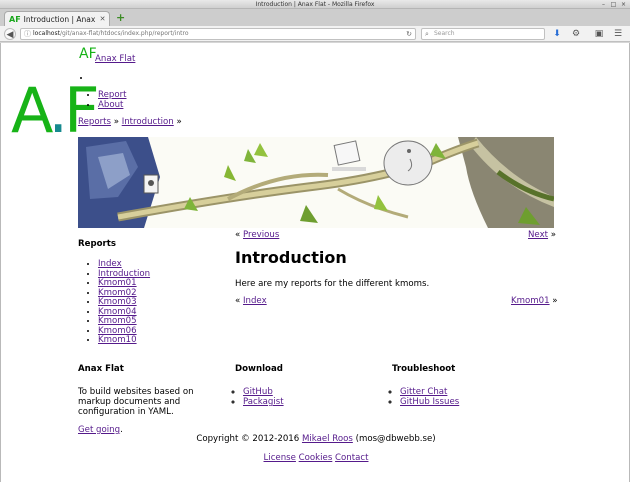 The width and height of the screenshot is (630, 482). I want to click on previous-link: Previous, so click(261, 235).